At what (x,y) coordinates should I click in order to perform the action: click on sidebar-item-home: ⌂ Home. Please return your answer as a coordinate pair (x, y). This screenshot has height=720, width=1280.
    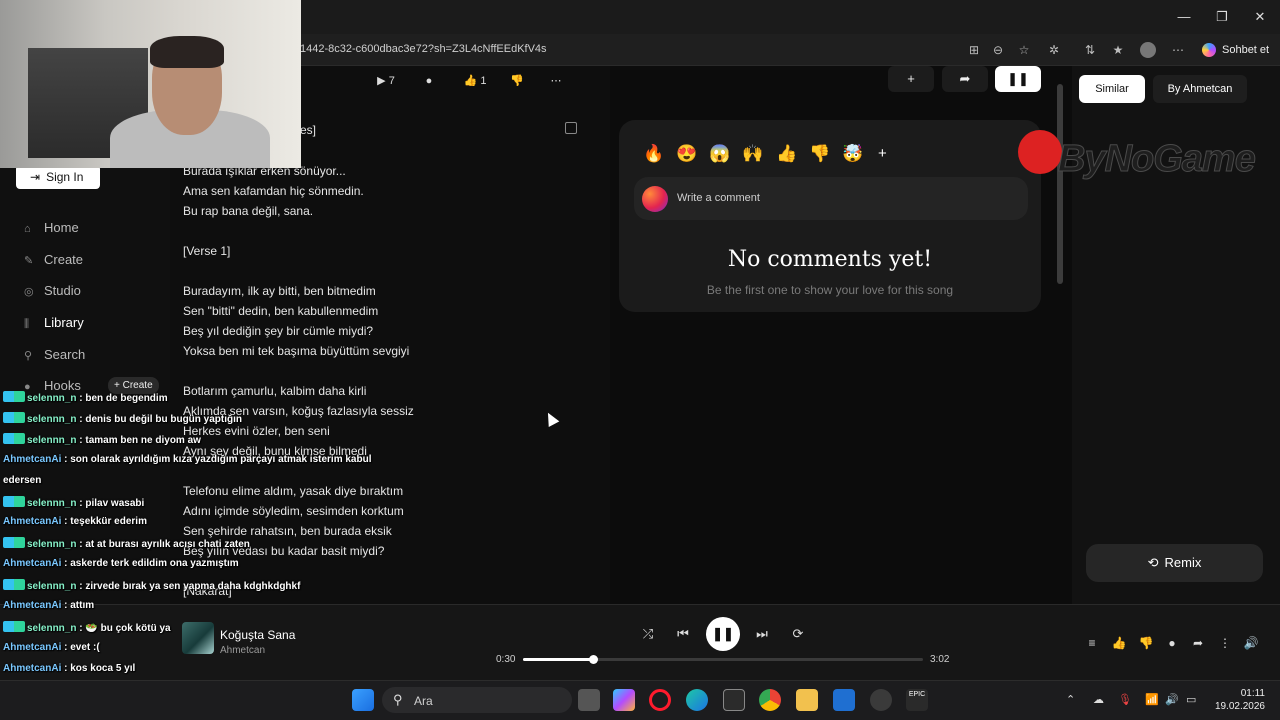
    Looking at the image, I should click on (51, 227).